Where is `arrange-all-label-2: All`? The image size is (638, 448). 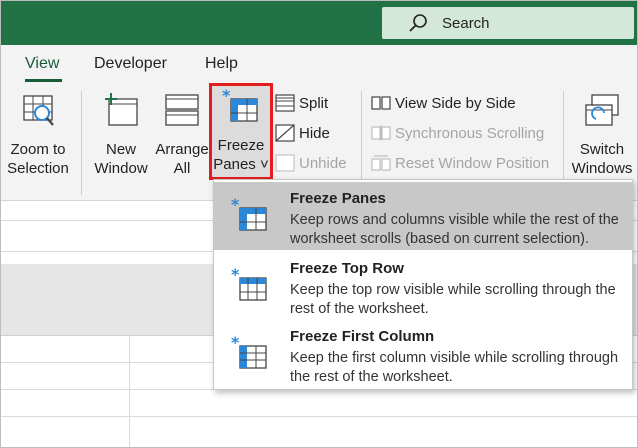
arrange-all-label-2: All is located at coordinates (182, 168).